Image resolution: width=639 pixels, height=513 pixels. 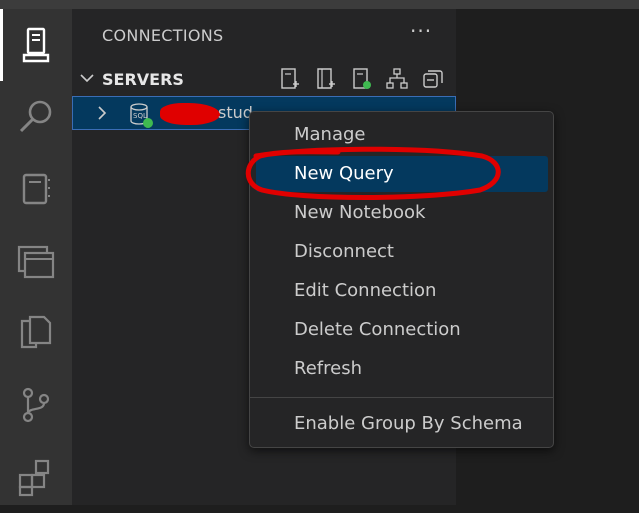 I want to click on files-icon, so click(x=36, y=332).